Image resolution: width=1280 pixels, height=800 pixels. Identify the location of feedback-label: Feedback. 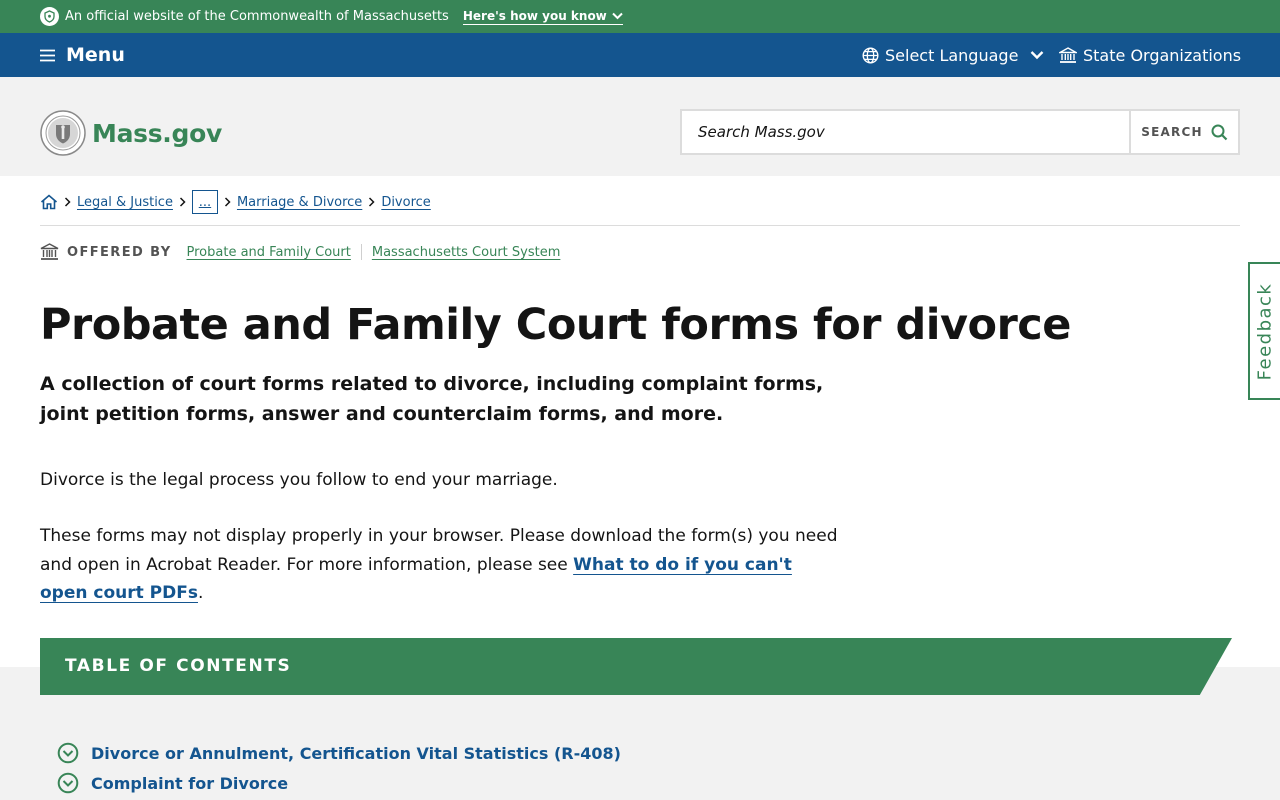
(1265, 331).